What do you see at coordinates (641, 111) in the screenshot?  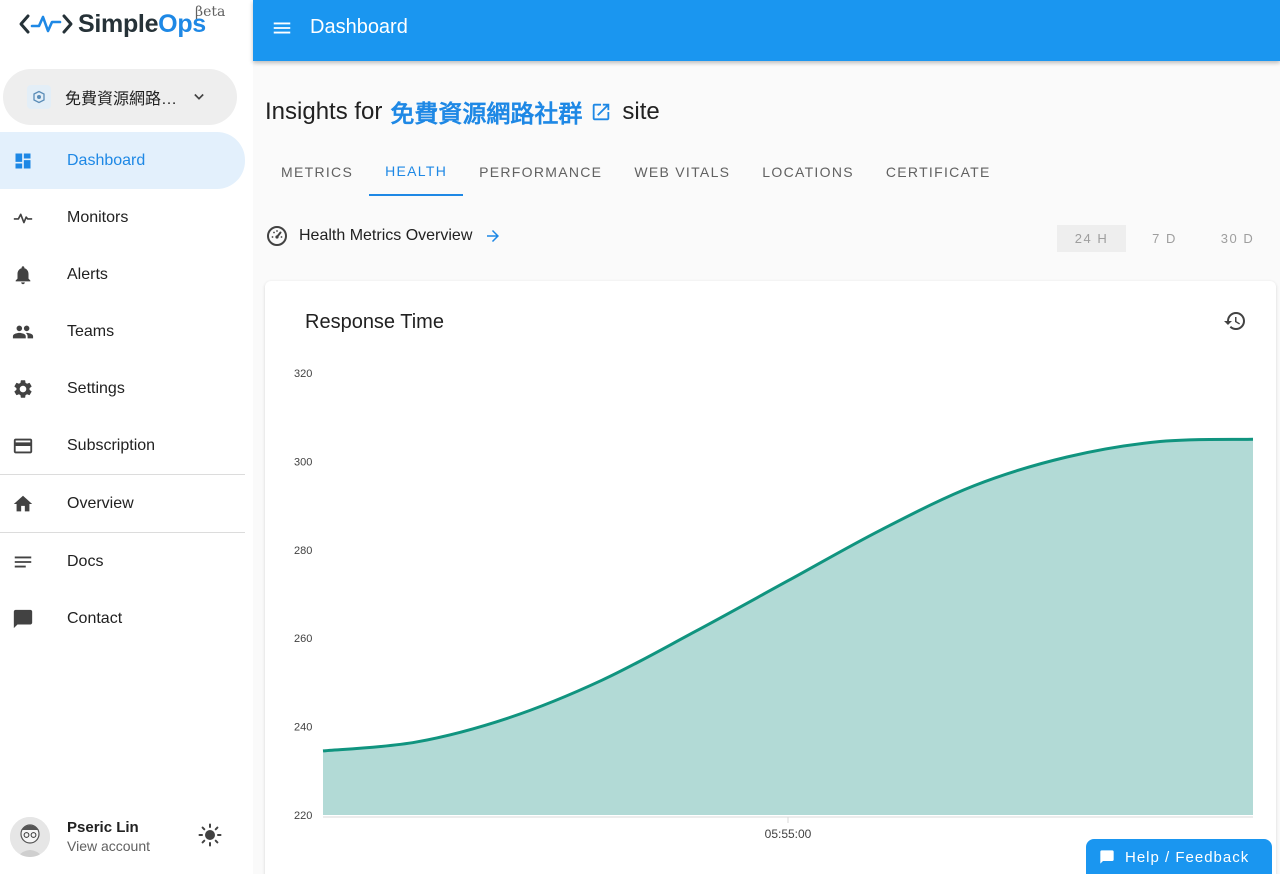 I see `insights-suffix: site` at bounding box center [641, 111].